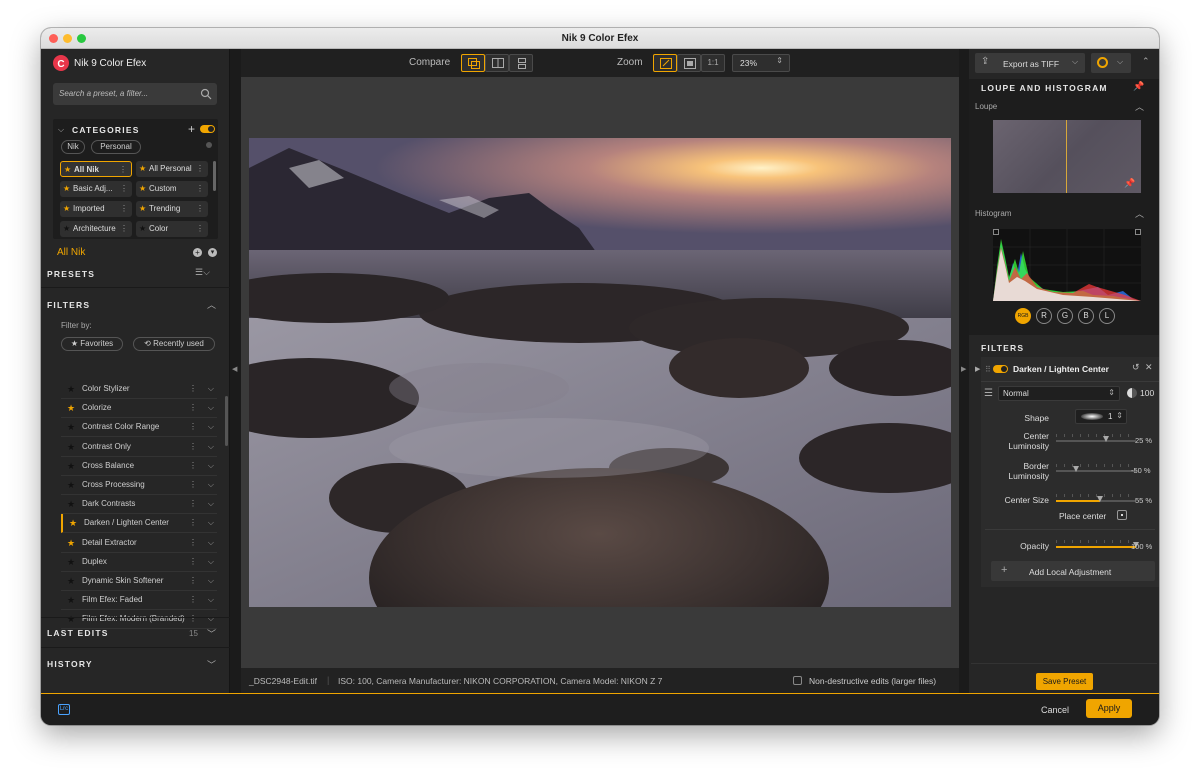 The image size is (1200, 780). Describe the element at coordinates (1086, 316) in the screenshot. I see `channel-button-b: B` at that location.